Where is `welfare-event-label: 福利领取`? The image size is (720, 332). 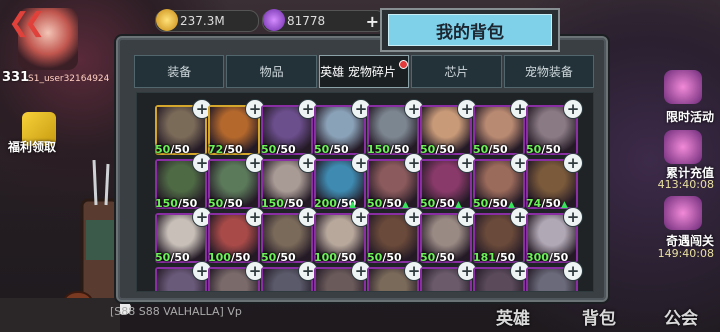 welfare-event-label: 福利领取 is located at coordinates (32, 147).